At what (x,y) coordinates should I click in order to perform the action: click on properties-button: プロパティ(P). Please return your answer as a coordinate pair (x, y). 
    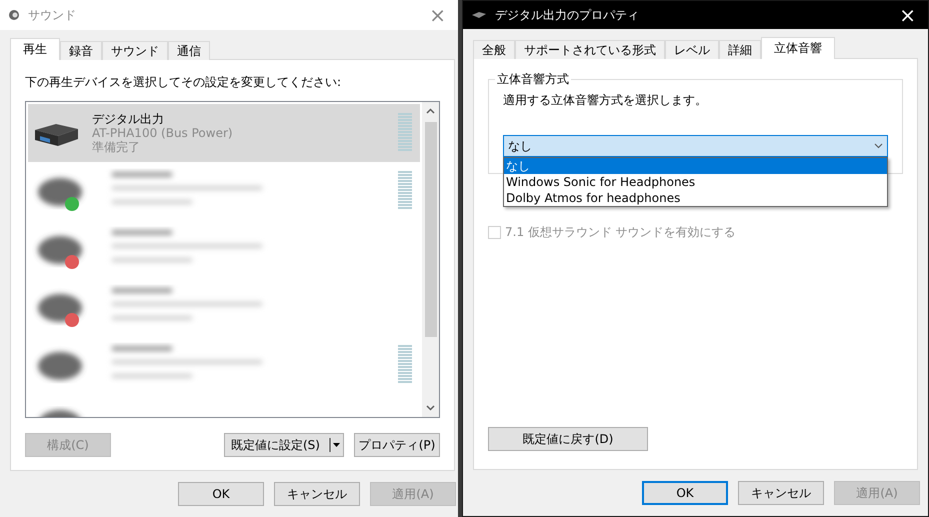
    Looking at the image, I should click on (397, 445).